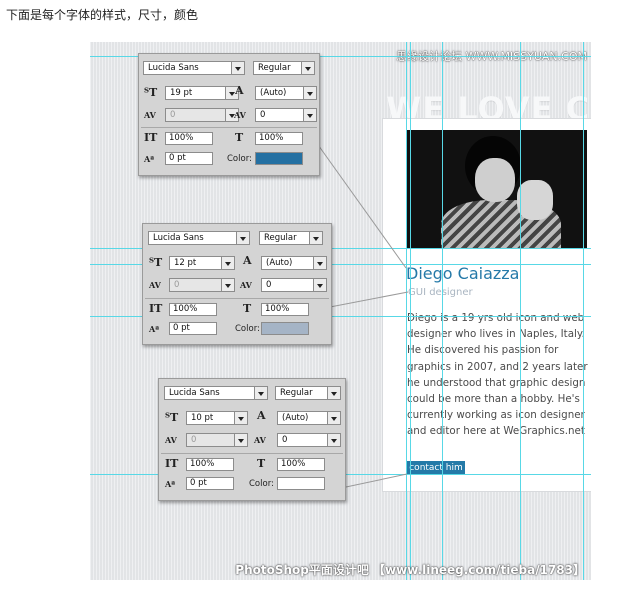 The image size is (640, 593). Describe the element at coordinates (102, 15) in the screenshot. I see `page-caption: 下面是每个字体的样式，尺寸，颜色` at that location.